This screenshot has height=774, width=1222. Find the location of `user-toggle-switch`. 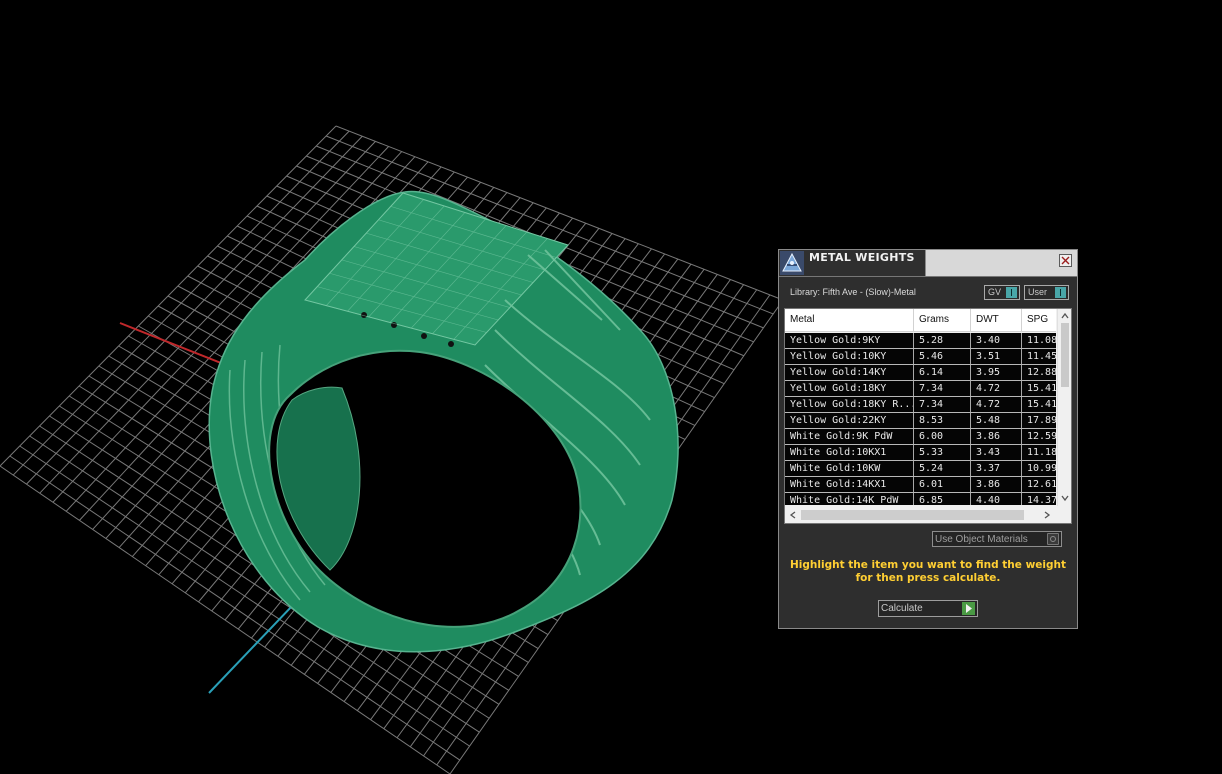

user-toggle-switch is located at coordinates (1060, 292).